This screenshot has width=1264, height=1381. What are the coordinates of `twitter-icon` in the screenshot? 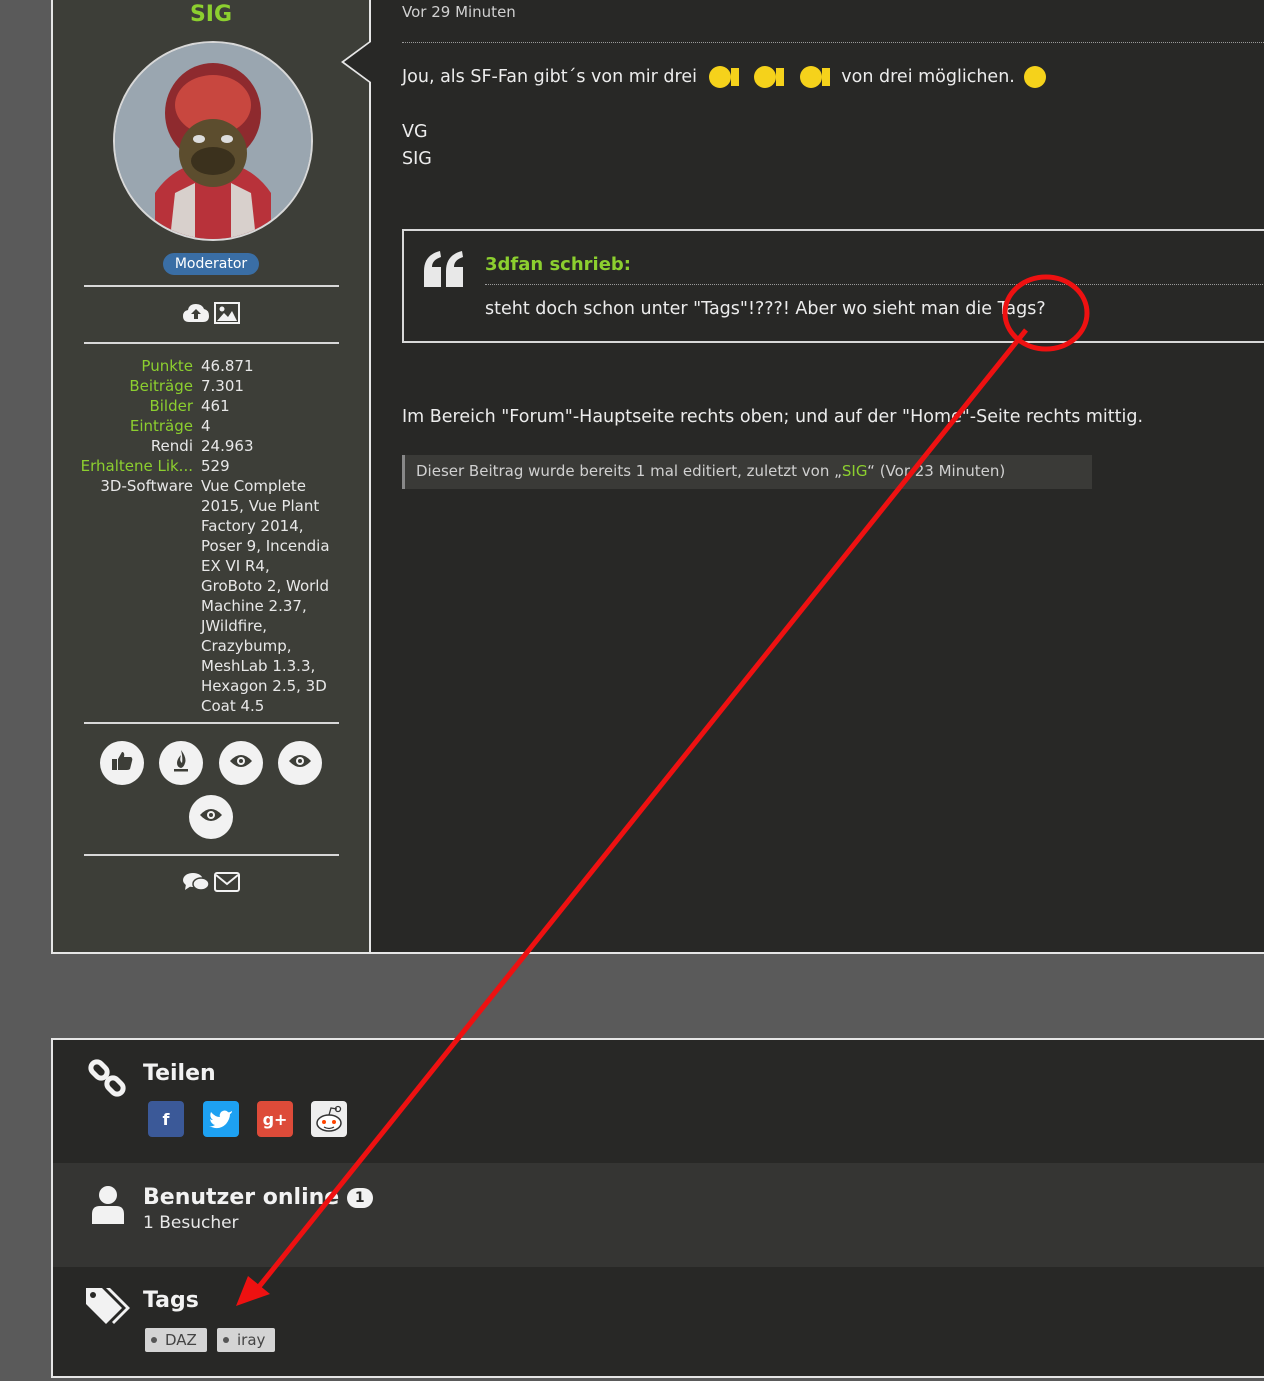 It's located at (221, 1119).